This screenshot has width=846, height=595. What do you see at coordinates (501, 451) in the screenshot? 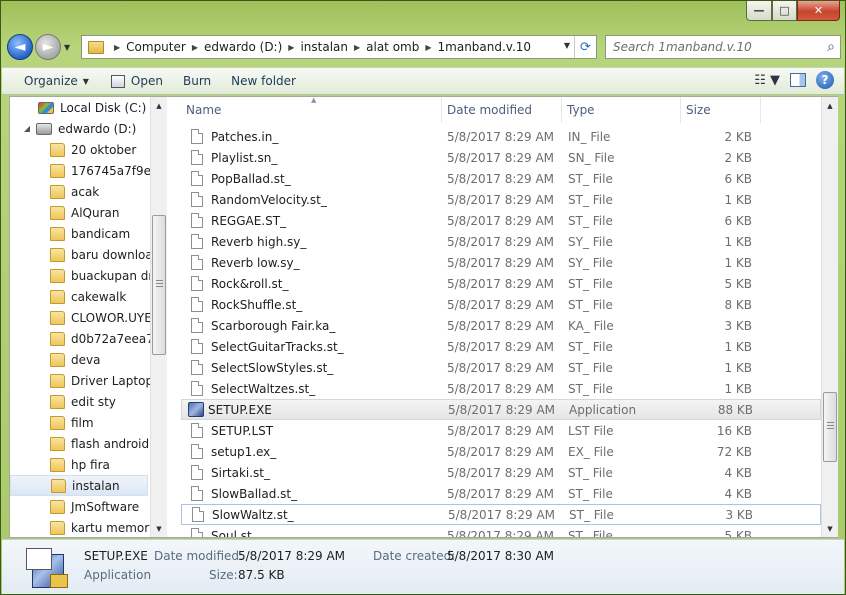
I see `file-row: setup1.ex_ 5/8/2017 8:29 AM EX_ File 72 KB` at bounding box center [501, 451].